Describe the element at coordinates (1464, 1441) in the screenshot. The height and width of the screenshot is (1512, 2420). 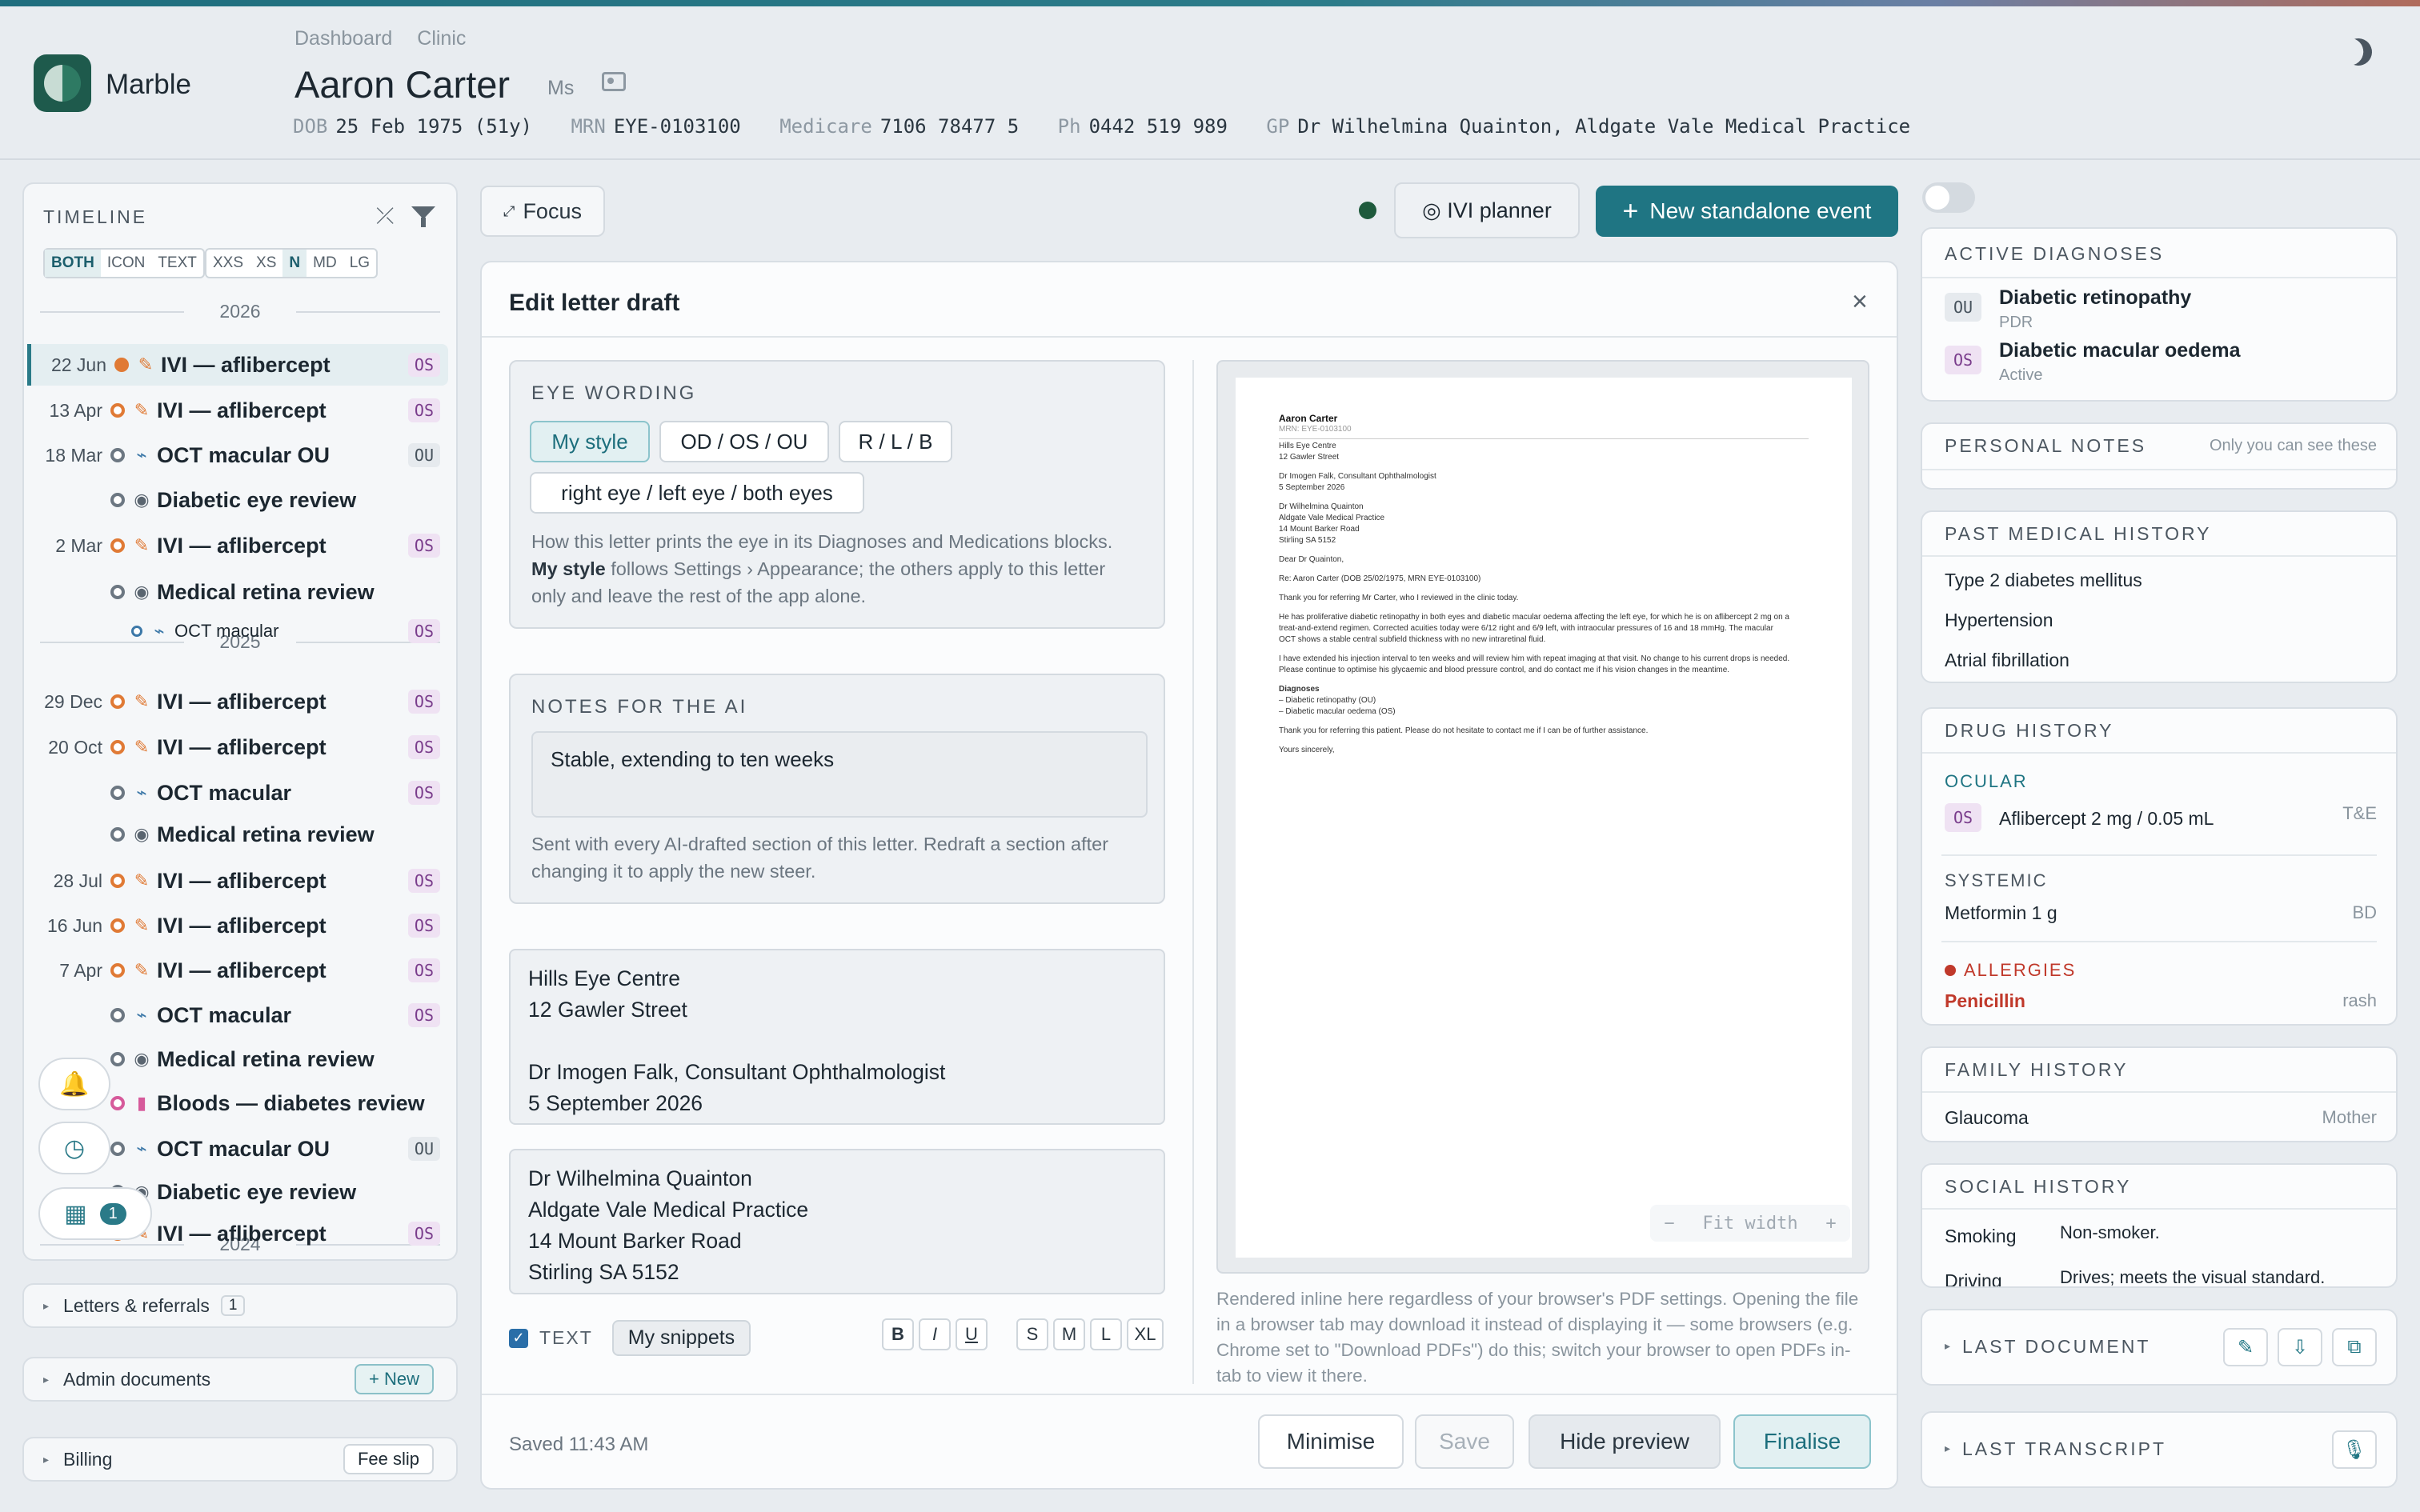
I see `save-button: Save` at that location.